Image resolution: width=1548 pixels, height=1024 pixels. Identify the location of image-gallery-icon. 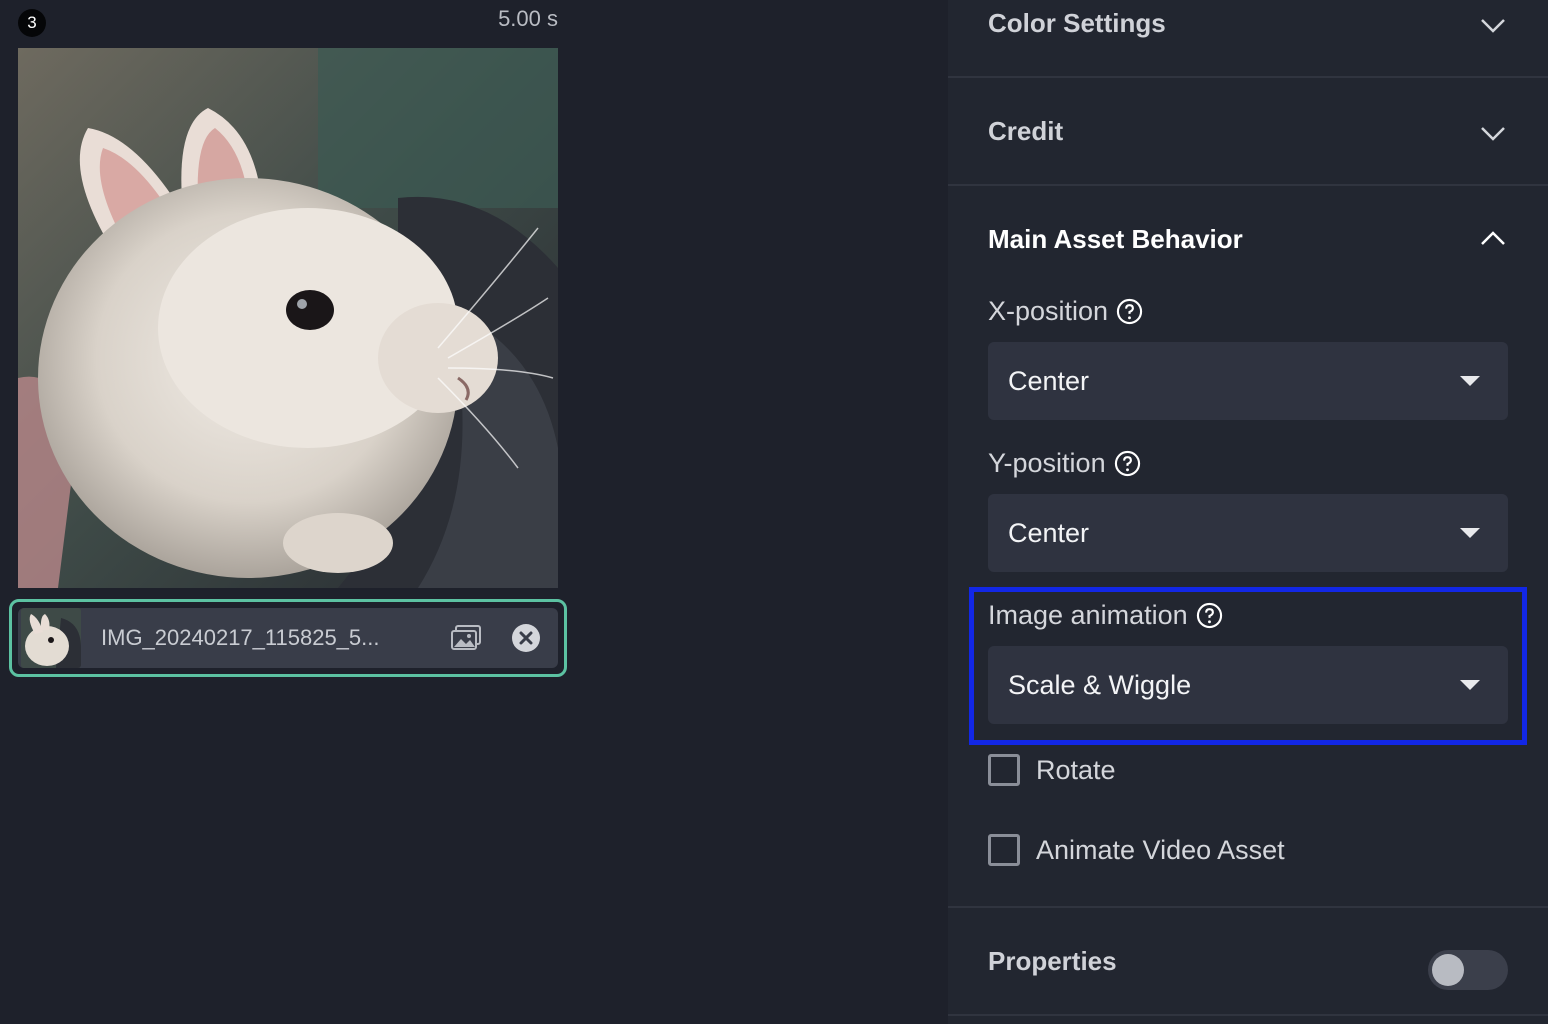
(466, 637).